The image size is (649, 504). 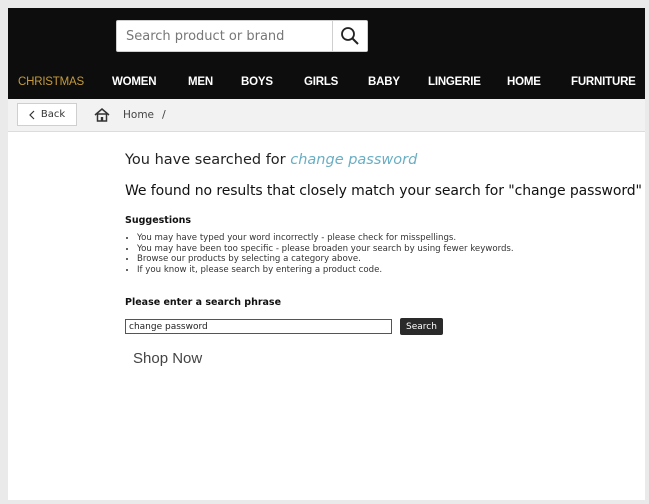 I want to click on nav-item-lingerie: LINGERIE, so click(x=454, y=82).